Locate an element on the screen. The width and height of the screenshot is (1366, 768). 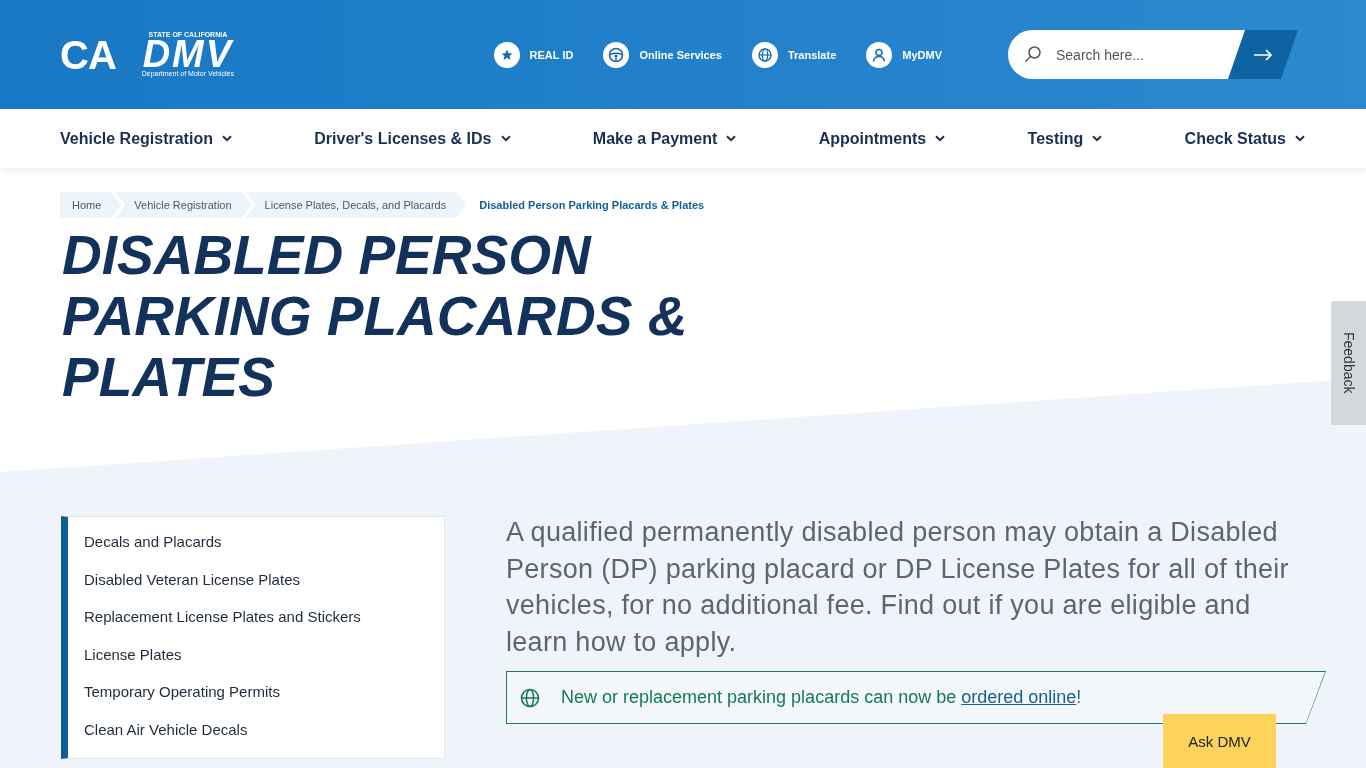
dmv-logo: DMV is located at coordinates (188, 54).